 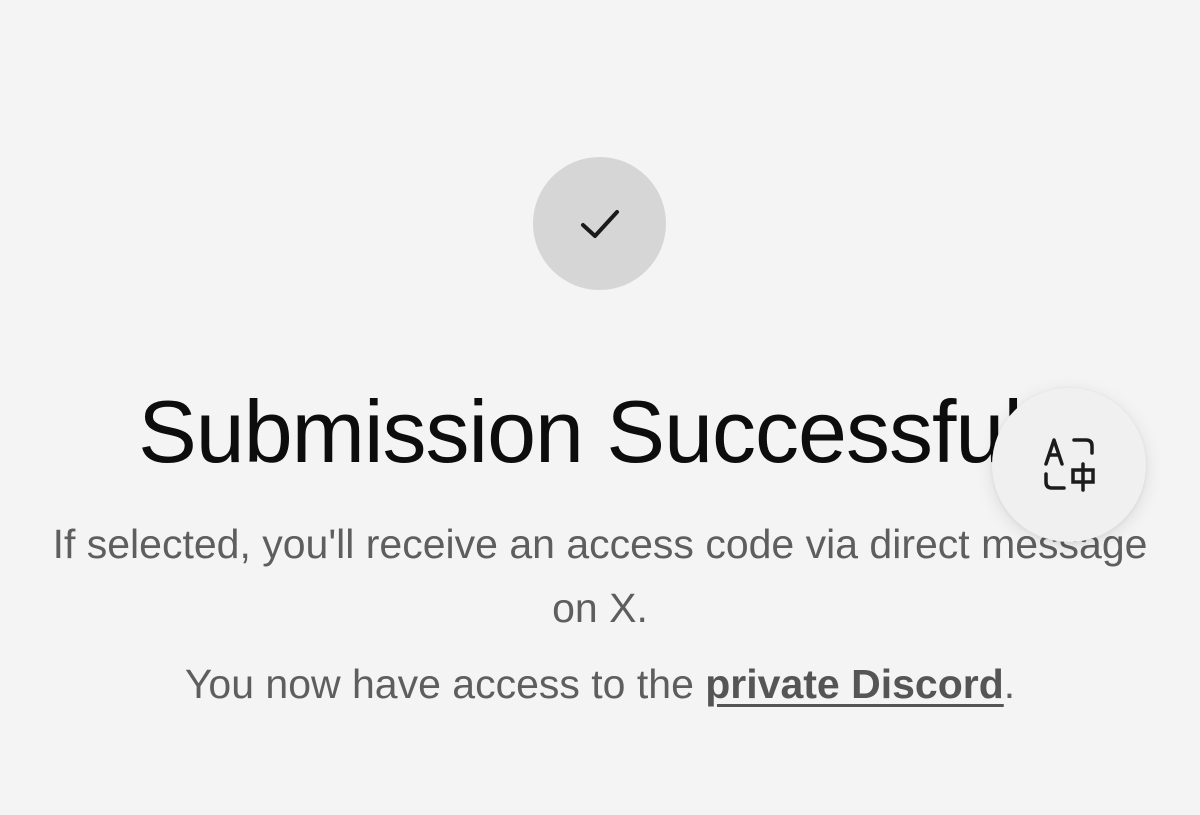 What do you see at coordinates (1009, 684) in the screenshot?
I see `discord-text-suffix: .` at bounding box center [1009, 684].